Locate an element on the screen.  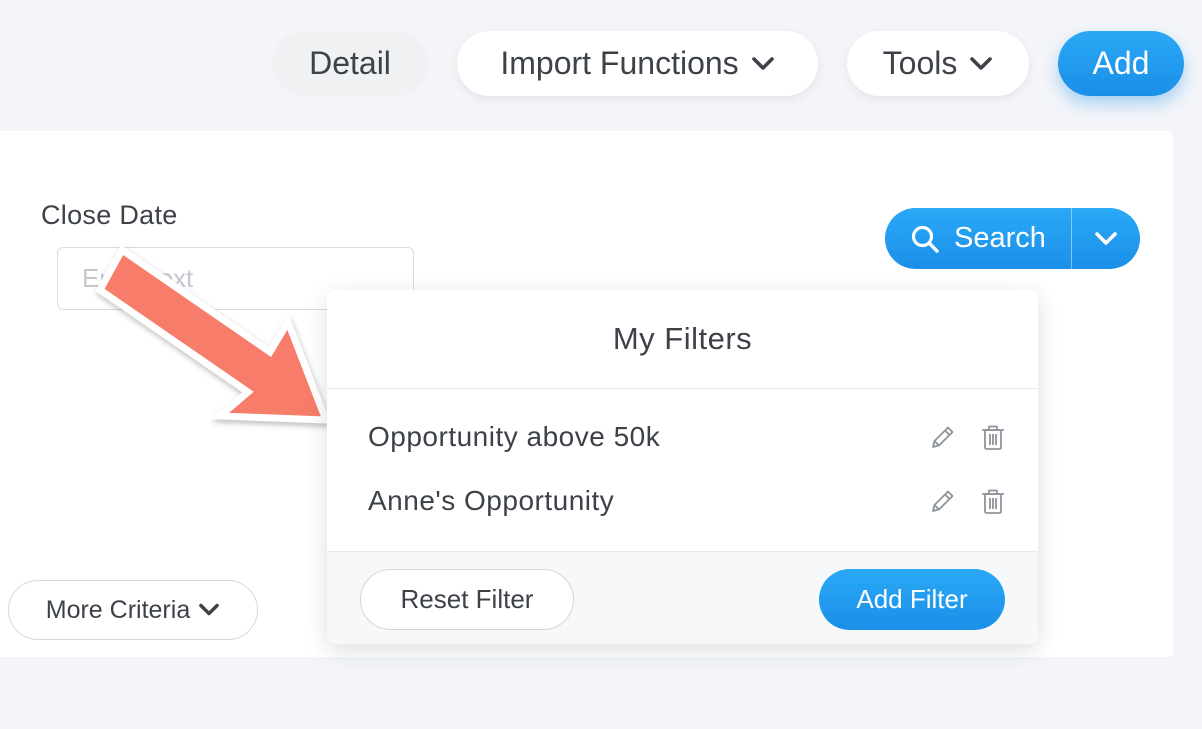
import-functions-button: Import Functions is located at coordinates (637, 63).